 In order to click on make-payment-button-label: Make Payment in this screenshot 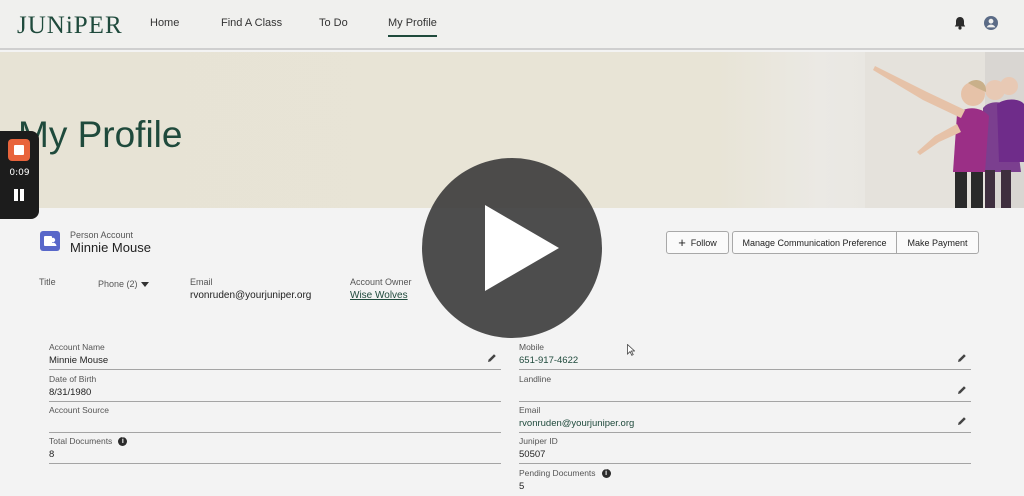, I will do `click(937, 242)`.